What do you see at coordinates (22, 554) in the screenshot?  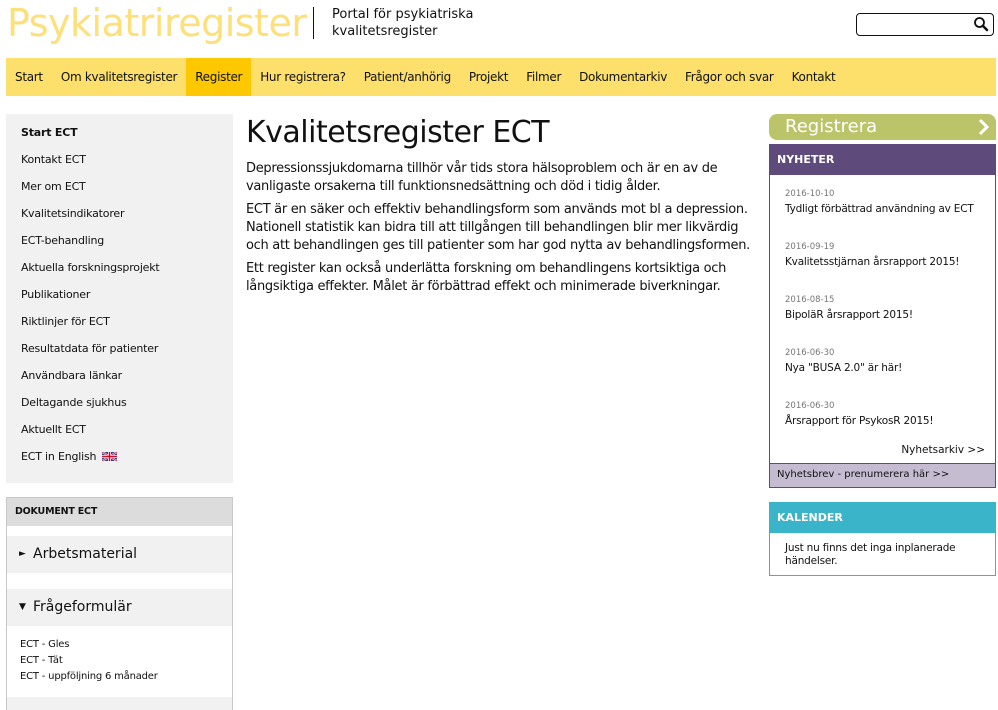 I see `triangle-right-icon: ►` at bounding box center [22, 554].